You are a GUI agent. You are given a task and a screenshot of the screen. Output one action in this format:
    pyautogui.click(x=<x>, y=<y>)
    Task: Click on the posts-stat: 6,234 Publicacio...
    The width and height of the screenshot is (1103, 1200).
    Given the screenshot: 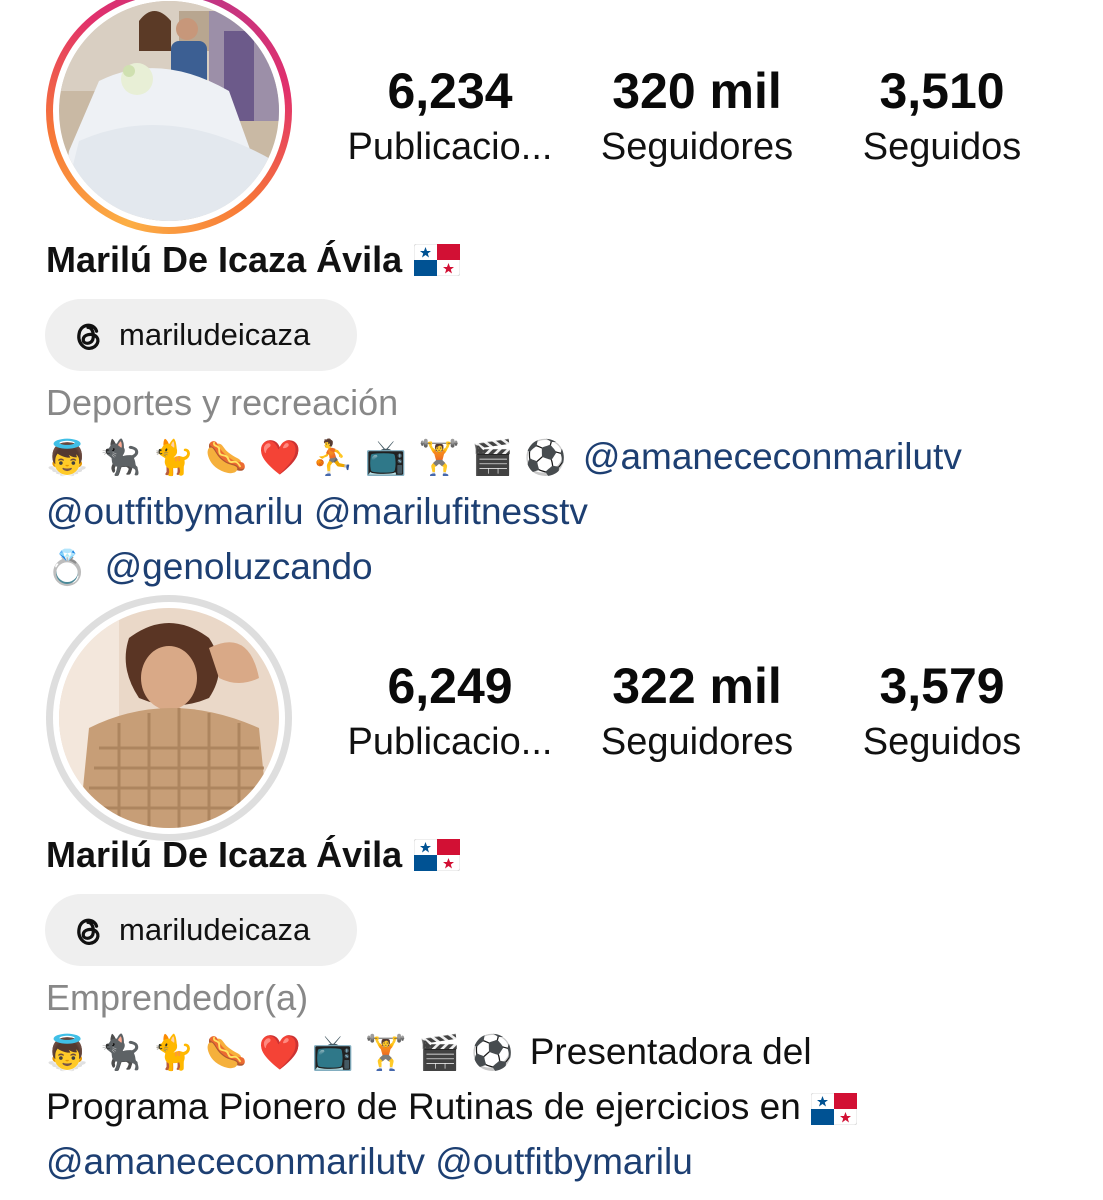 What is the action you would take?
    pyautogui.click(x=450, y=116)
    